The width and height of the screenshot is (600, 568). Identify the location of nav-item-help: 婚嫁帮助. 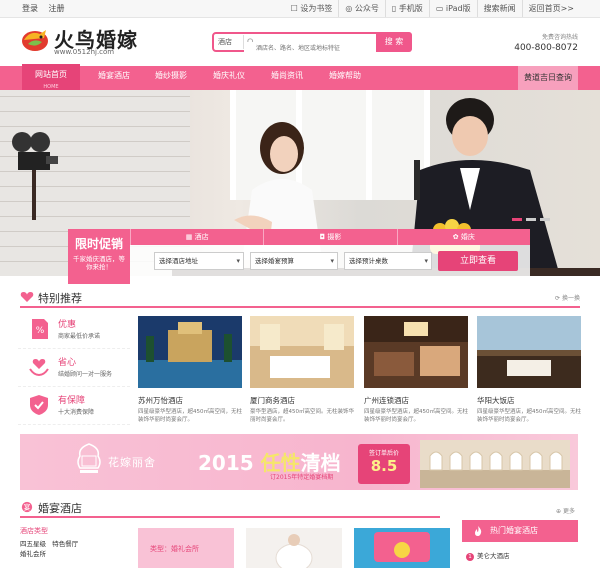
(345, 78).